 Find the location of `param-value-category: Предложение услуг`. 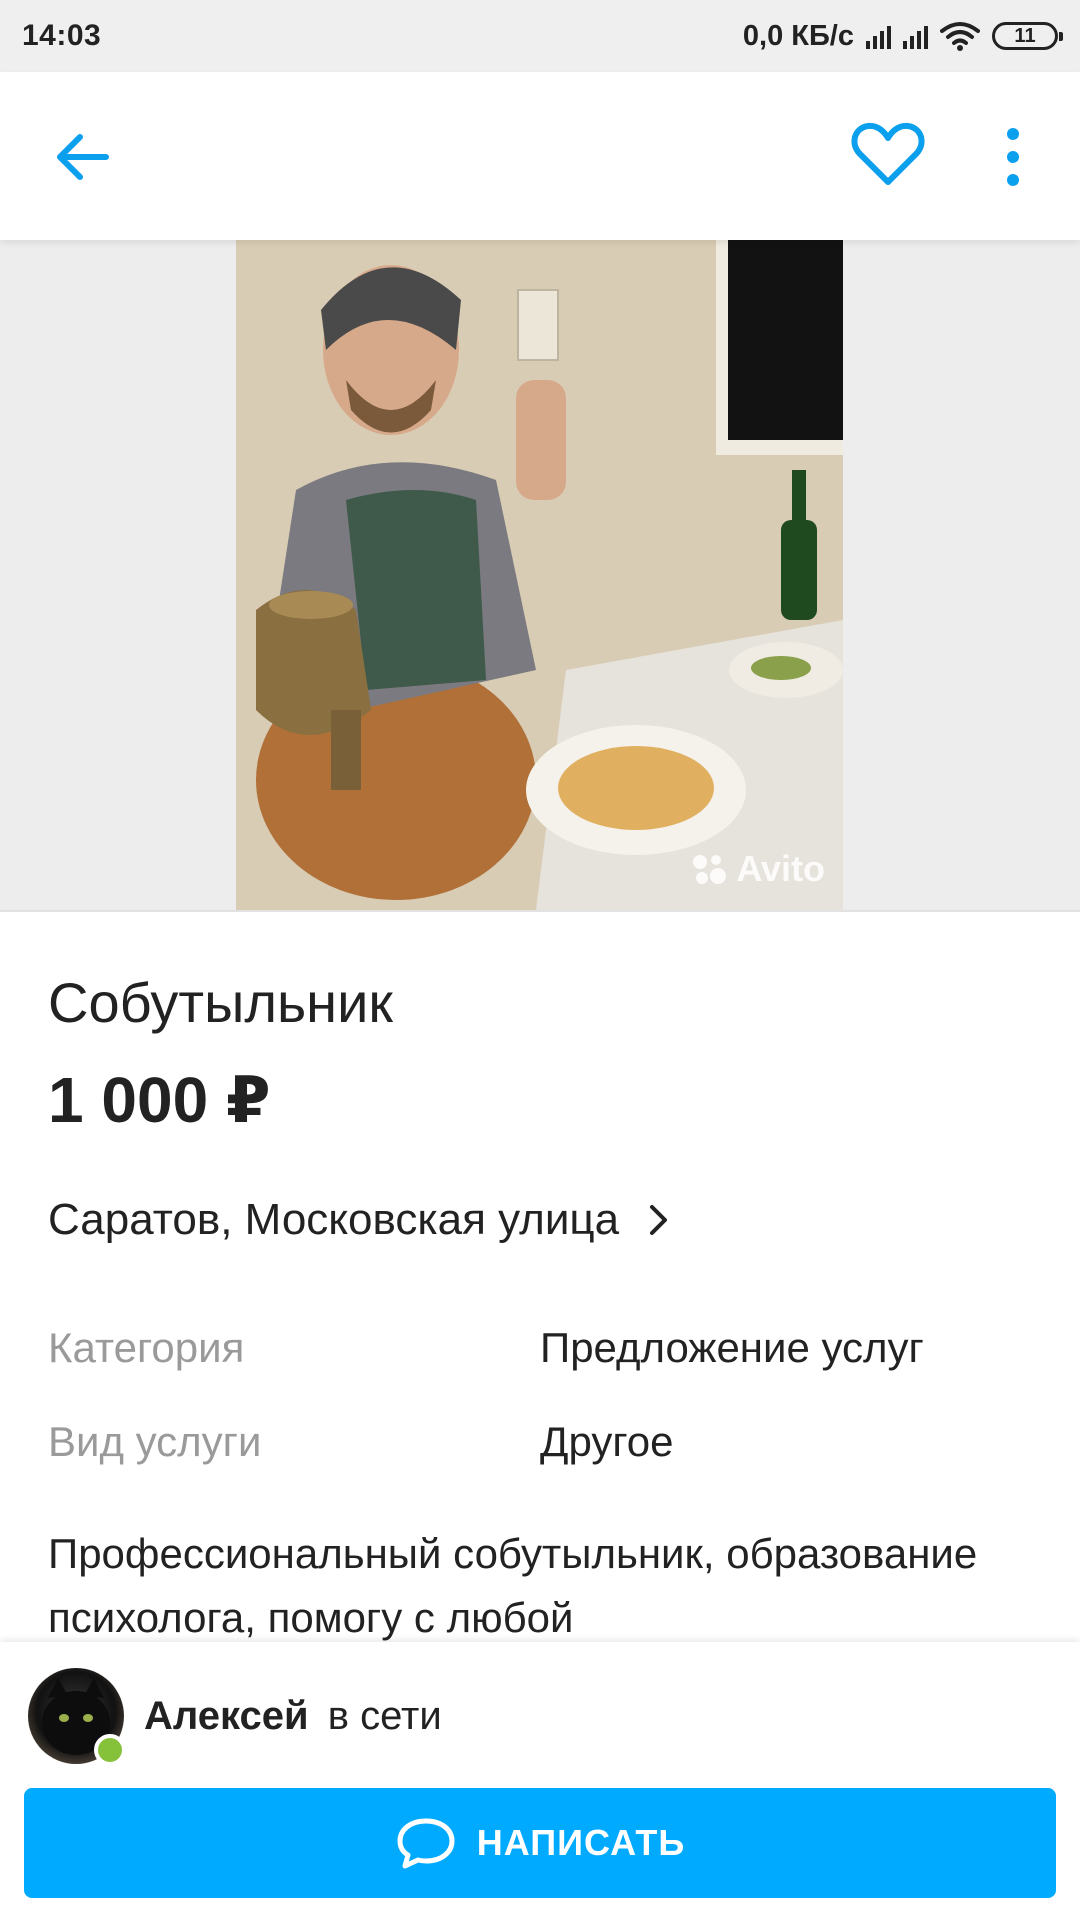

param-value-category: Предложение услуг is located at coordinates (732, 1347).